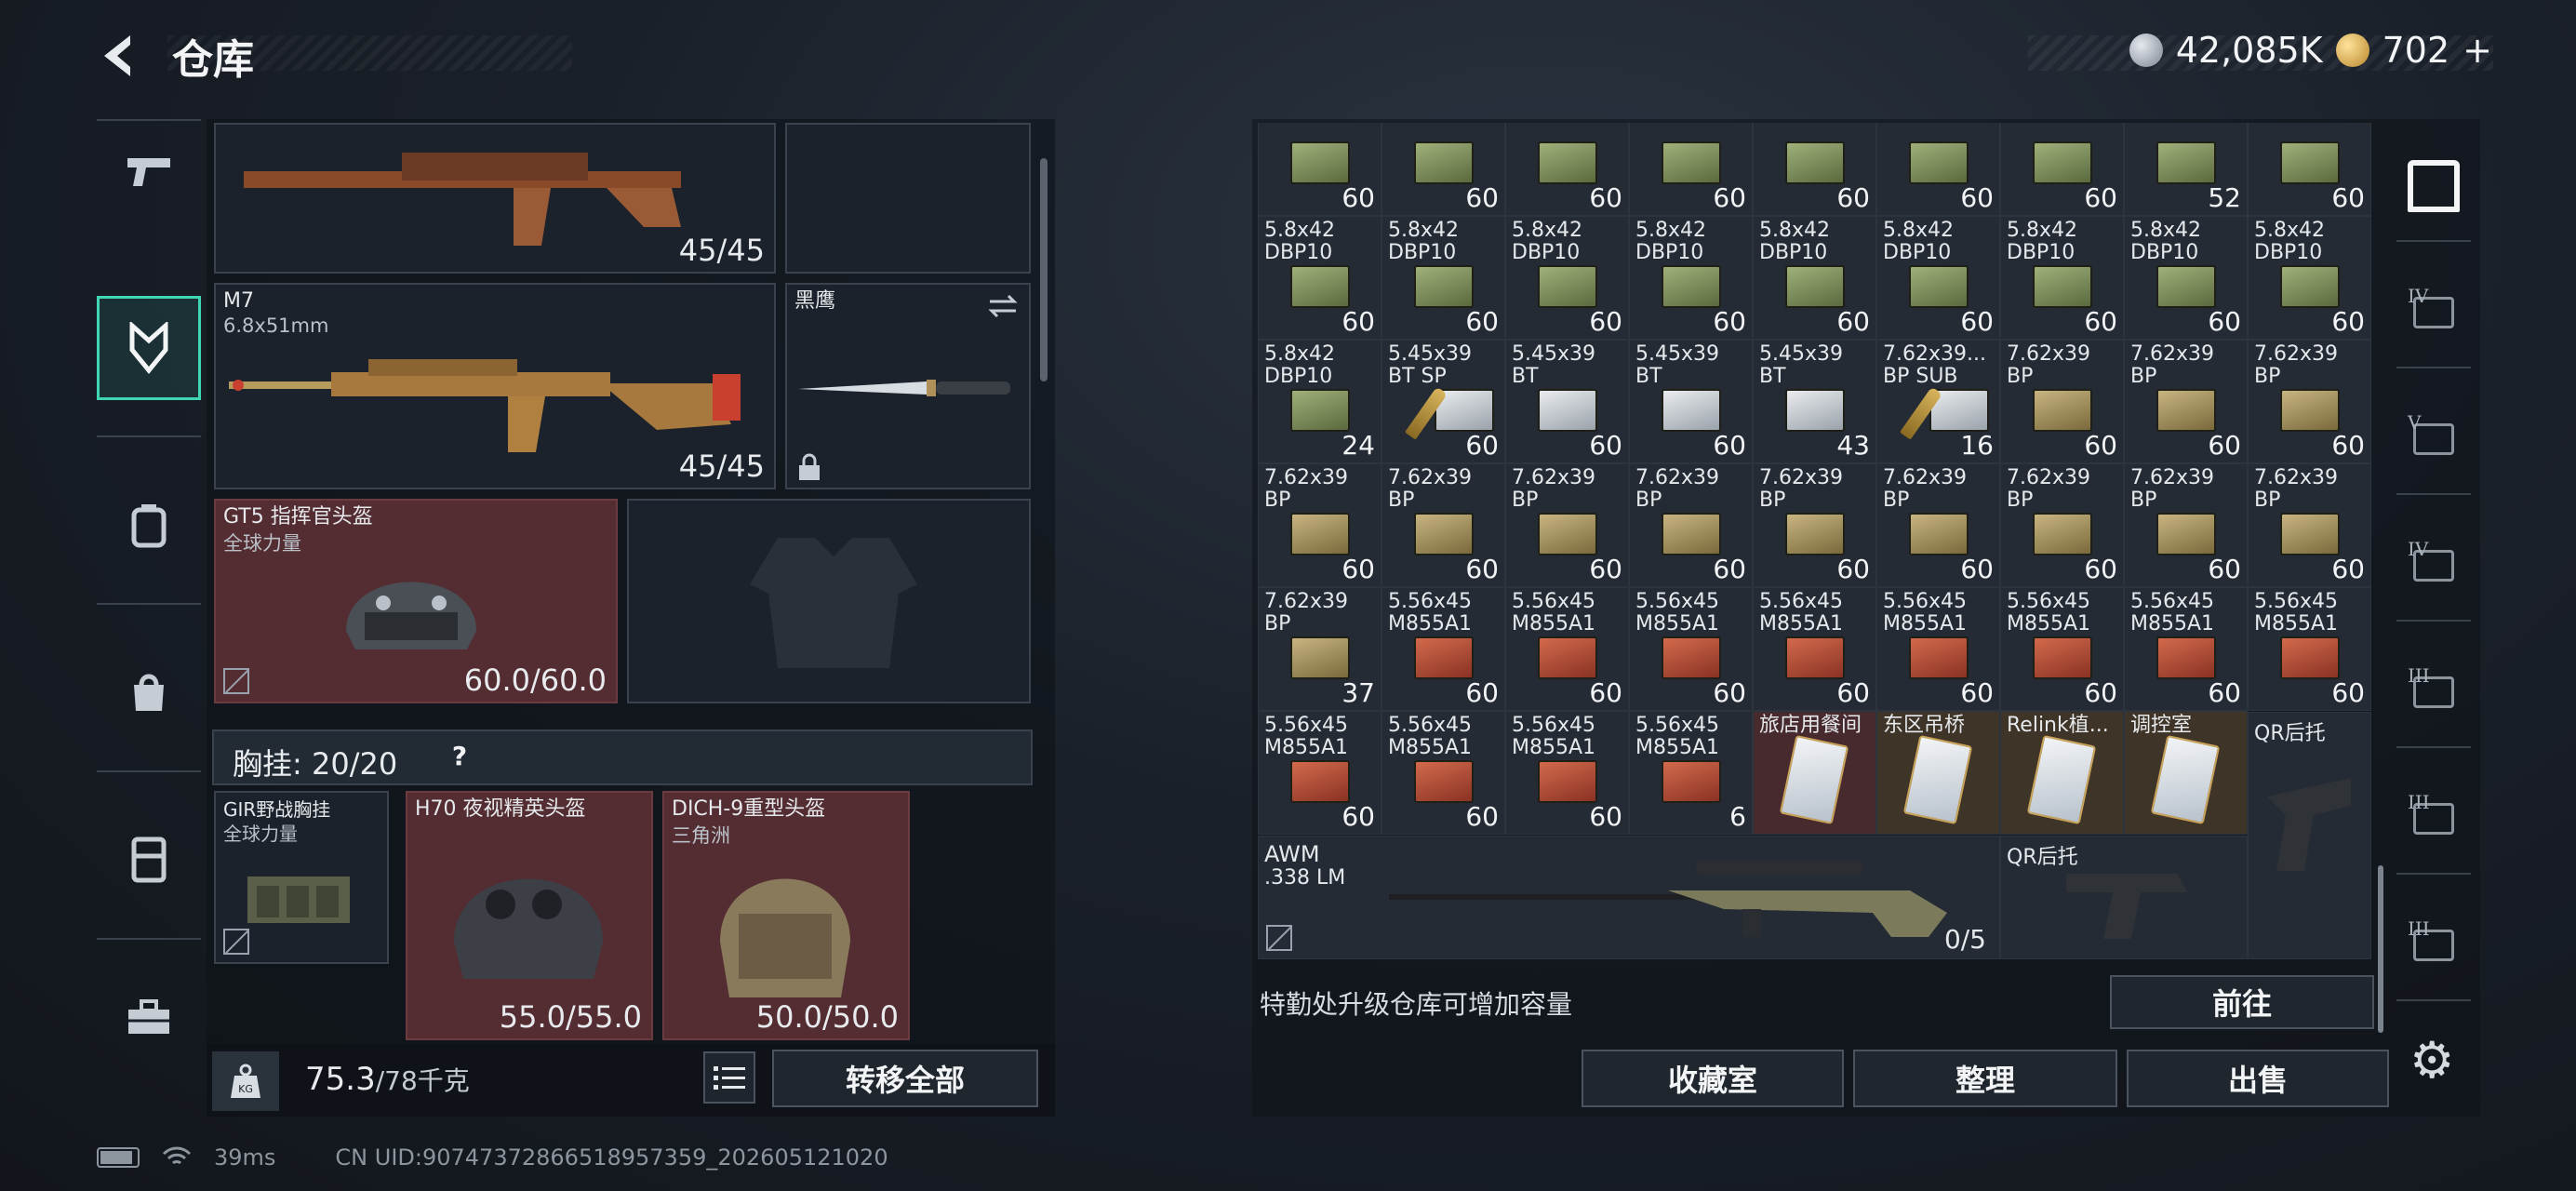 This screenshot has height=1191, width=2576. Describe the element at coordinates (301, 877) in the screenshot. I see `rig-slot: GIR野战胸挂 全球力量` at that location.